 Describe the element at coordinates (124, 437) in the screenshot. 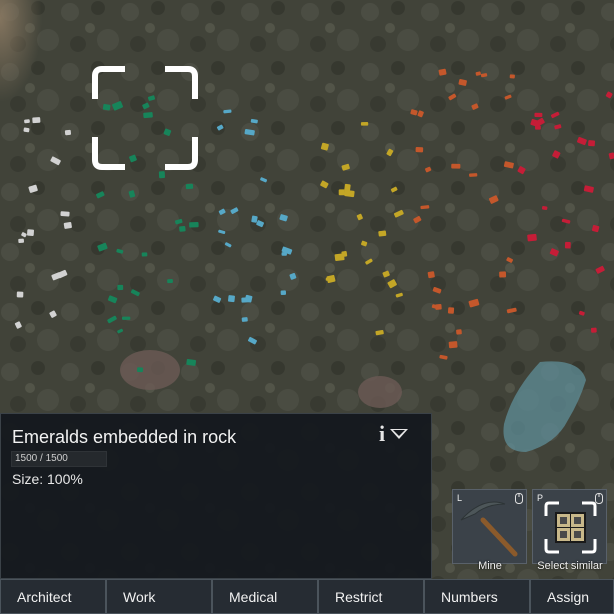

I see `inspect-title: Emeralds embedded in rock` at that location.